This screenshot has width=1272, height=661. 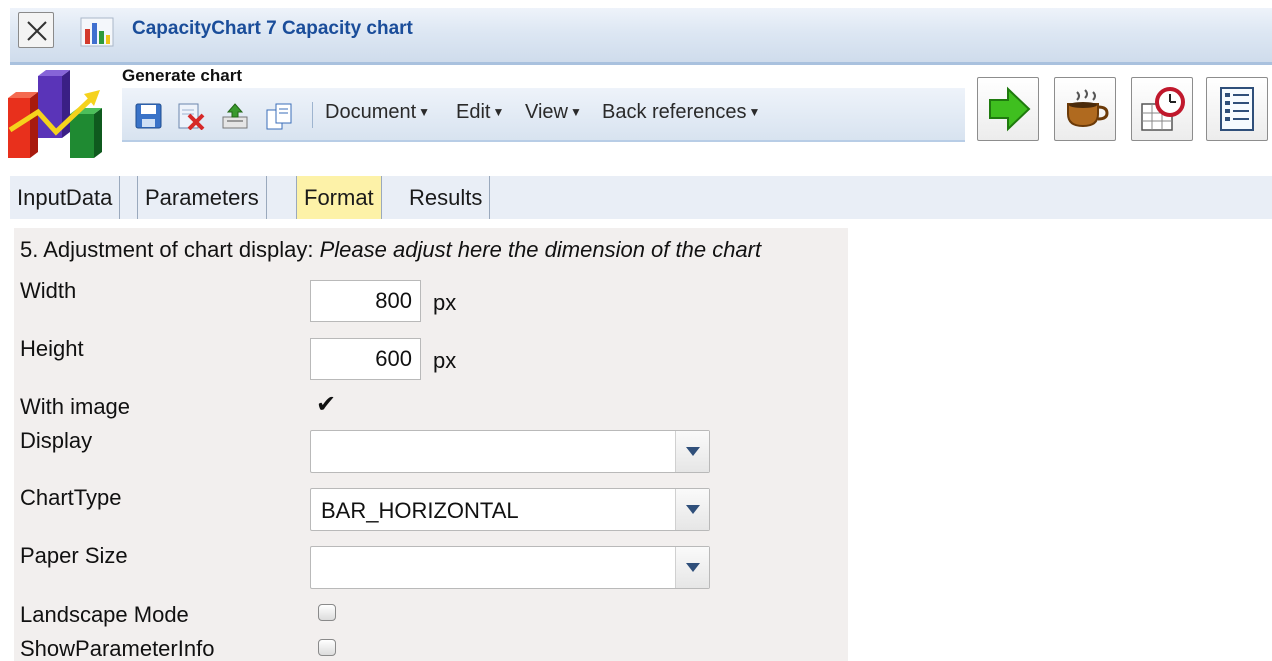 What do you see at coordinates (365, 301) in the screenshot?
I see `width-input: 800` at bounding box center [365, 301].